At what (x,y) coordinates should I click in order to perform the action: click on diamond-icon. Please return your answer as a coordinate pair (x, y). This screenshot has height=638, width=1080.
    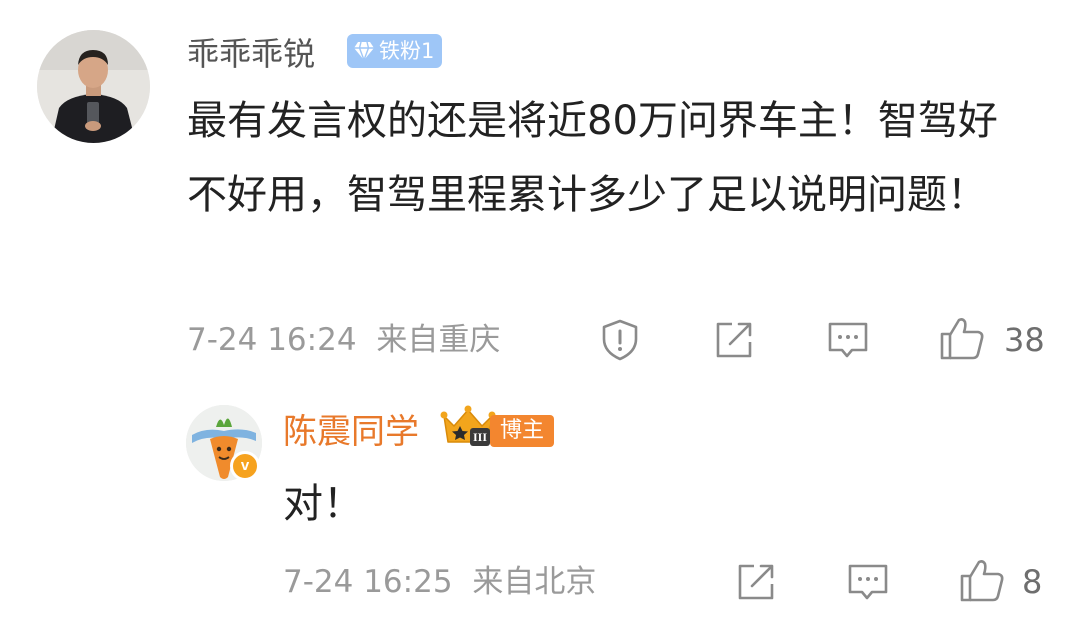
    Looking at the image, I should click on (364, 51).